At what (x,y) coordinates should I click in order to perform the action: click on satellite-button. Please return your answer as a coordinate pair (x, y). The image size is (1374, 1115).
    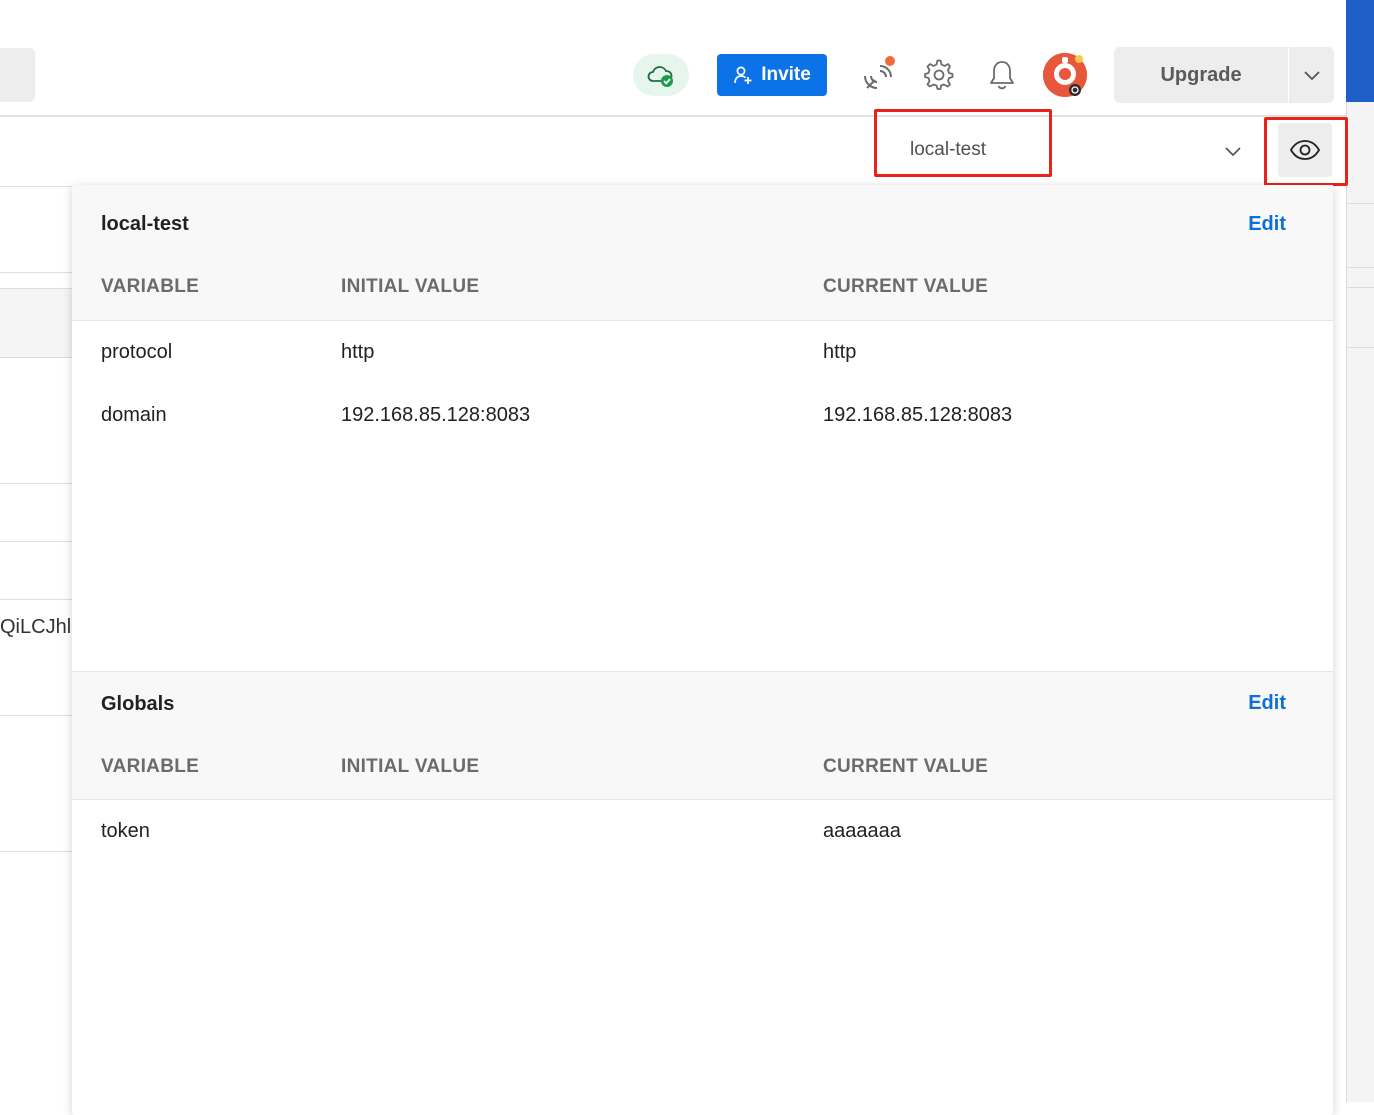
    Looking at the image, I should click on (878, 75).